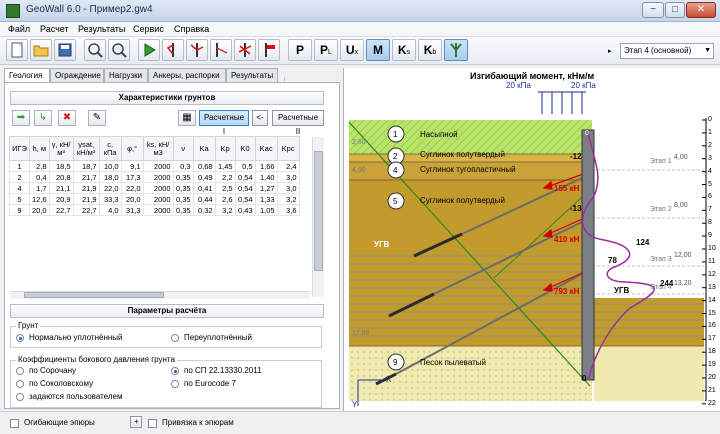 The width and height of the screenshot is (720, 434). What do you see at coordinates (675, 10) in the screenshot?
I see `maximize-button: □` at bounding box center [675, 10].